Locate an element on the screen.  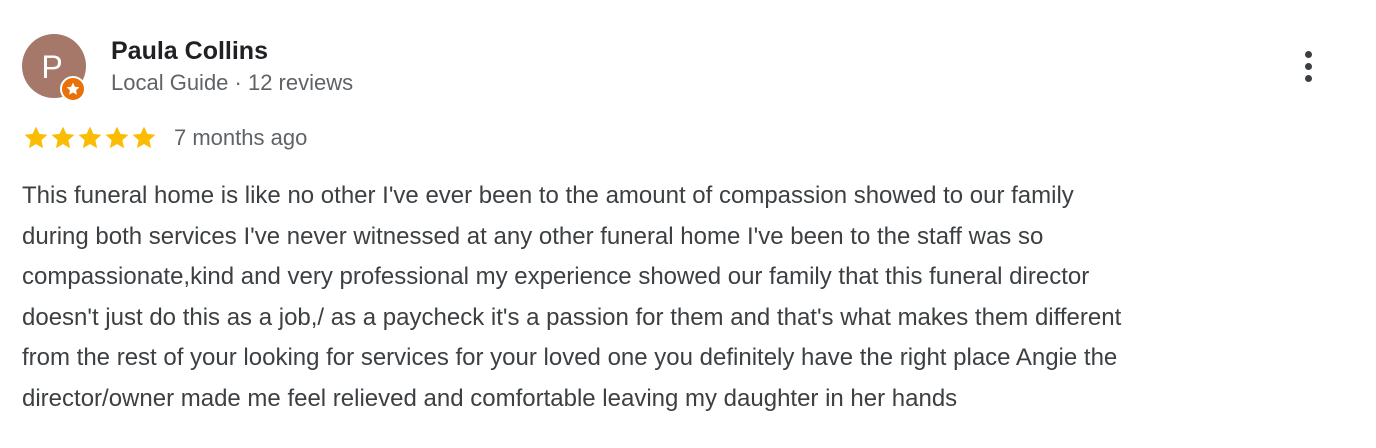
more-vertical-icon is located at coordinates (1308, 54).